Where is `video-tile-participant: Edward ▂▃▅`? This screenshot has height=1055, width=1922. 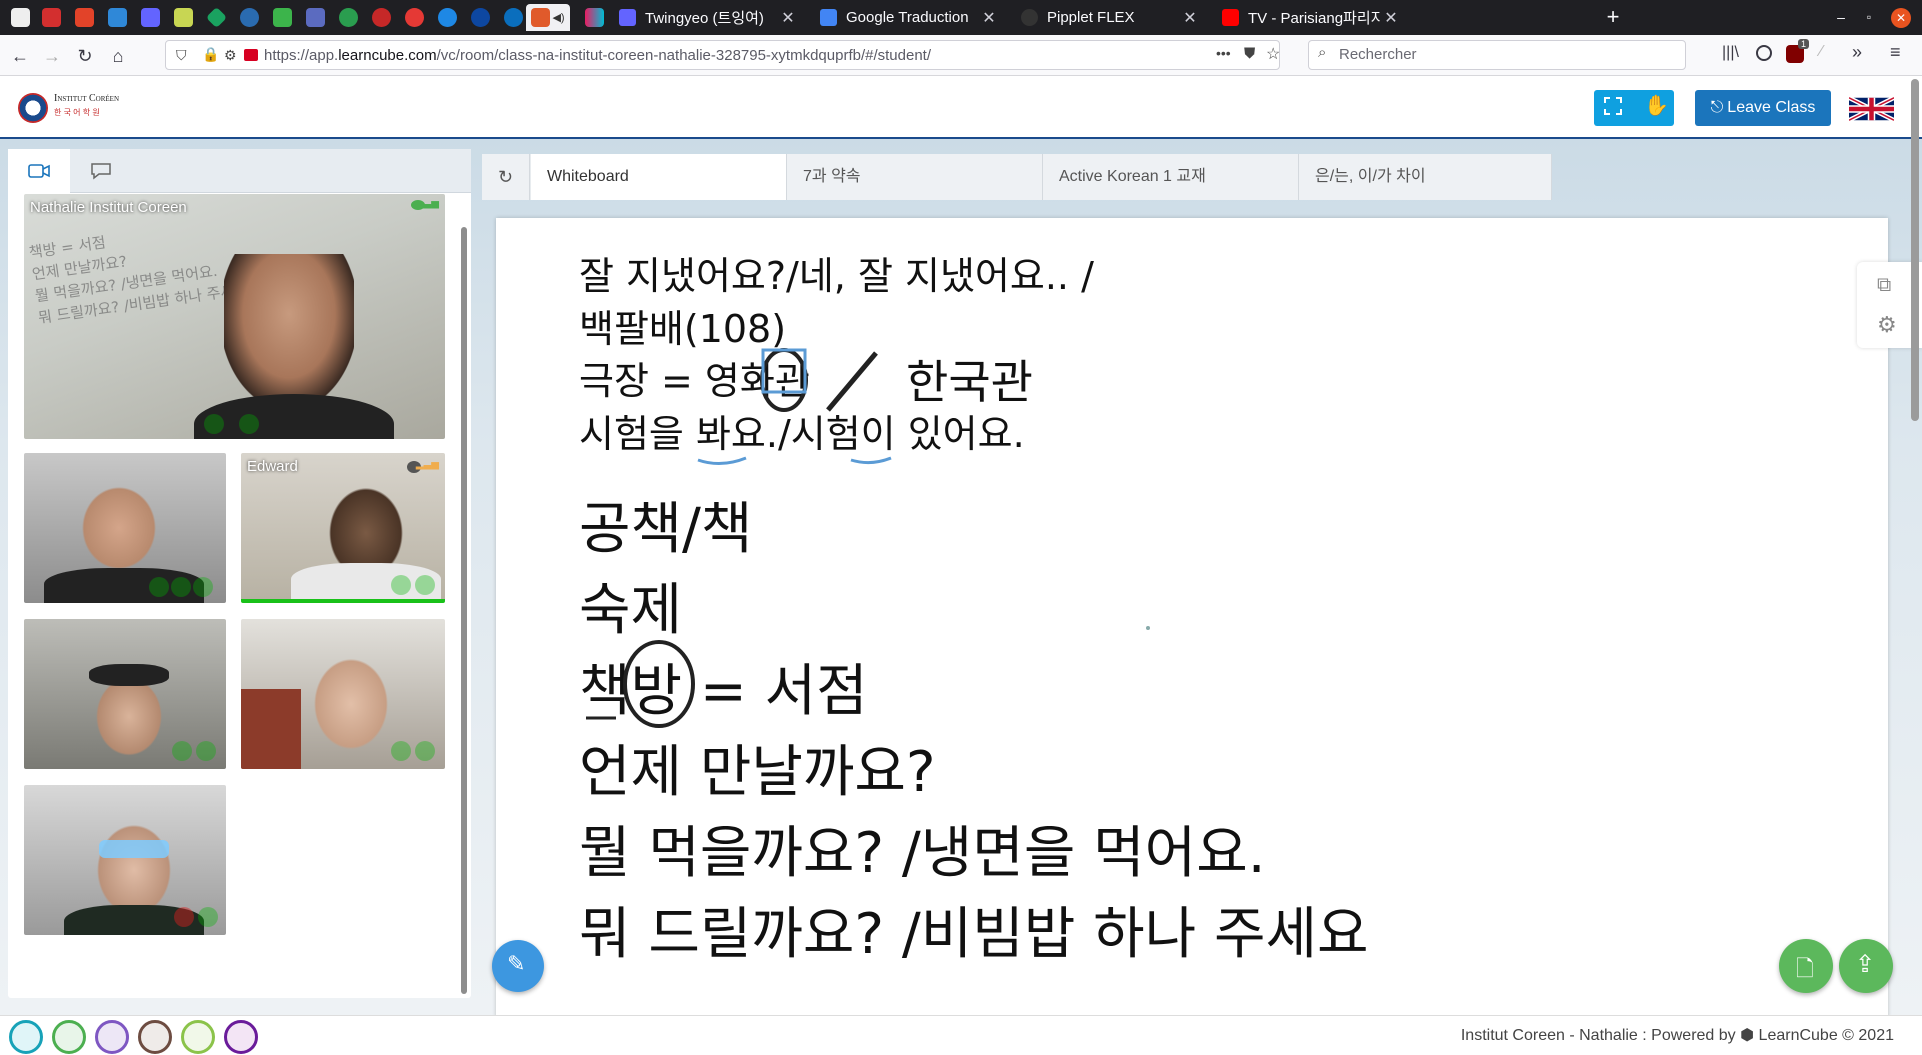 video-tile-participant: Edward ▂▃▅ is located at coordinates (343, 528).